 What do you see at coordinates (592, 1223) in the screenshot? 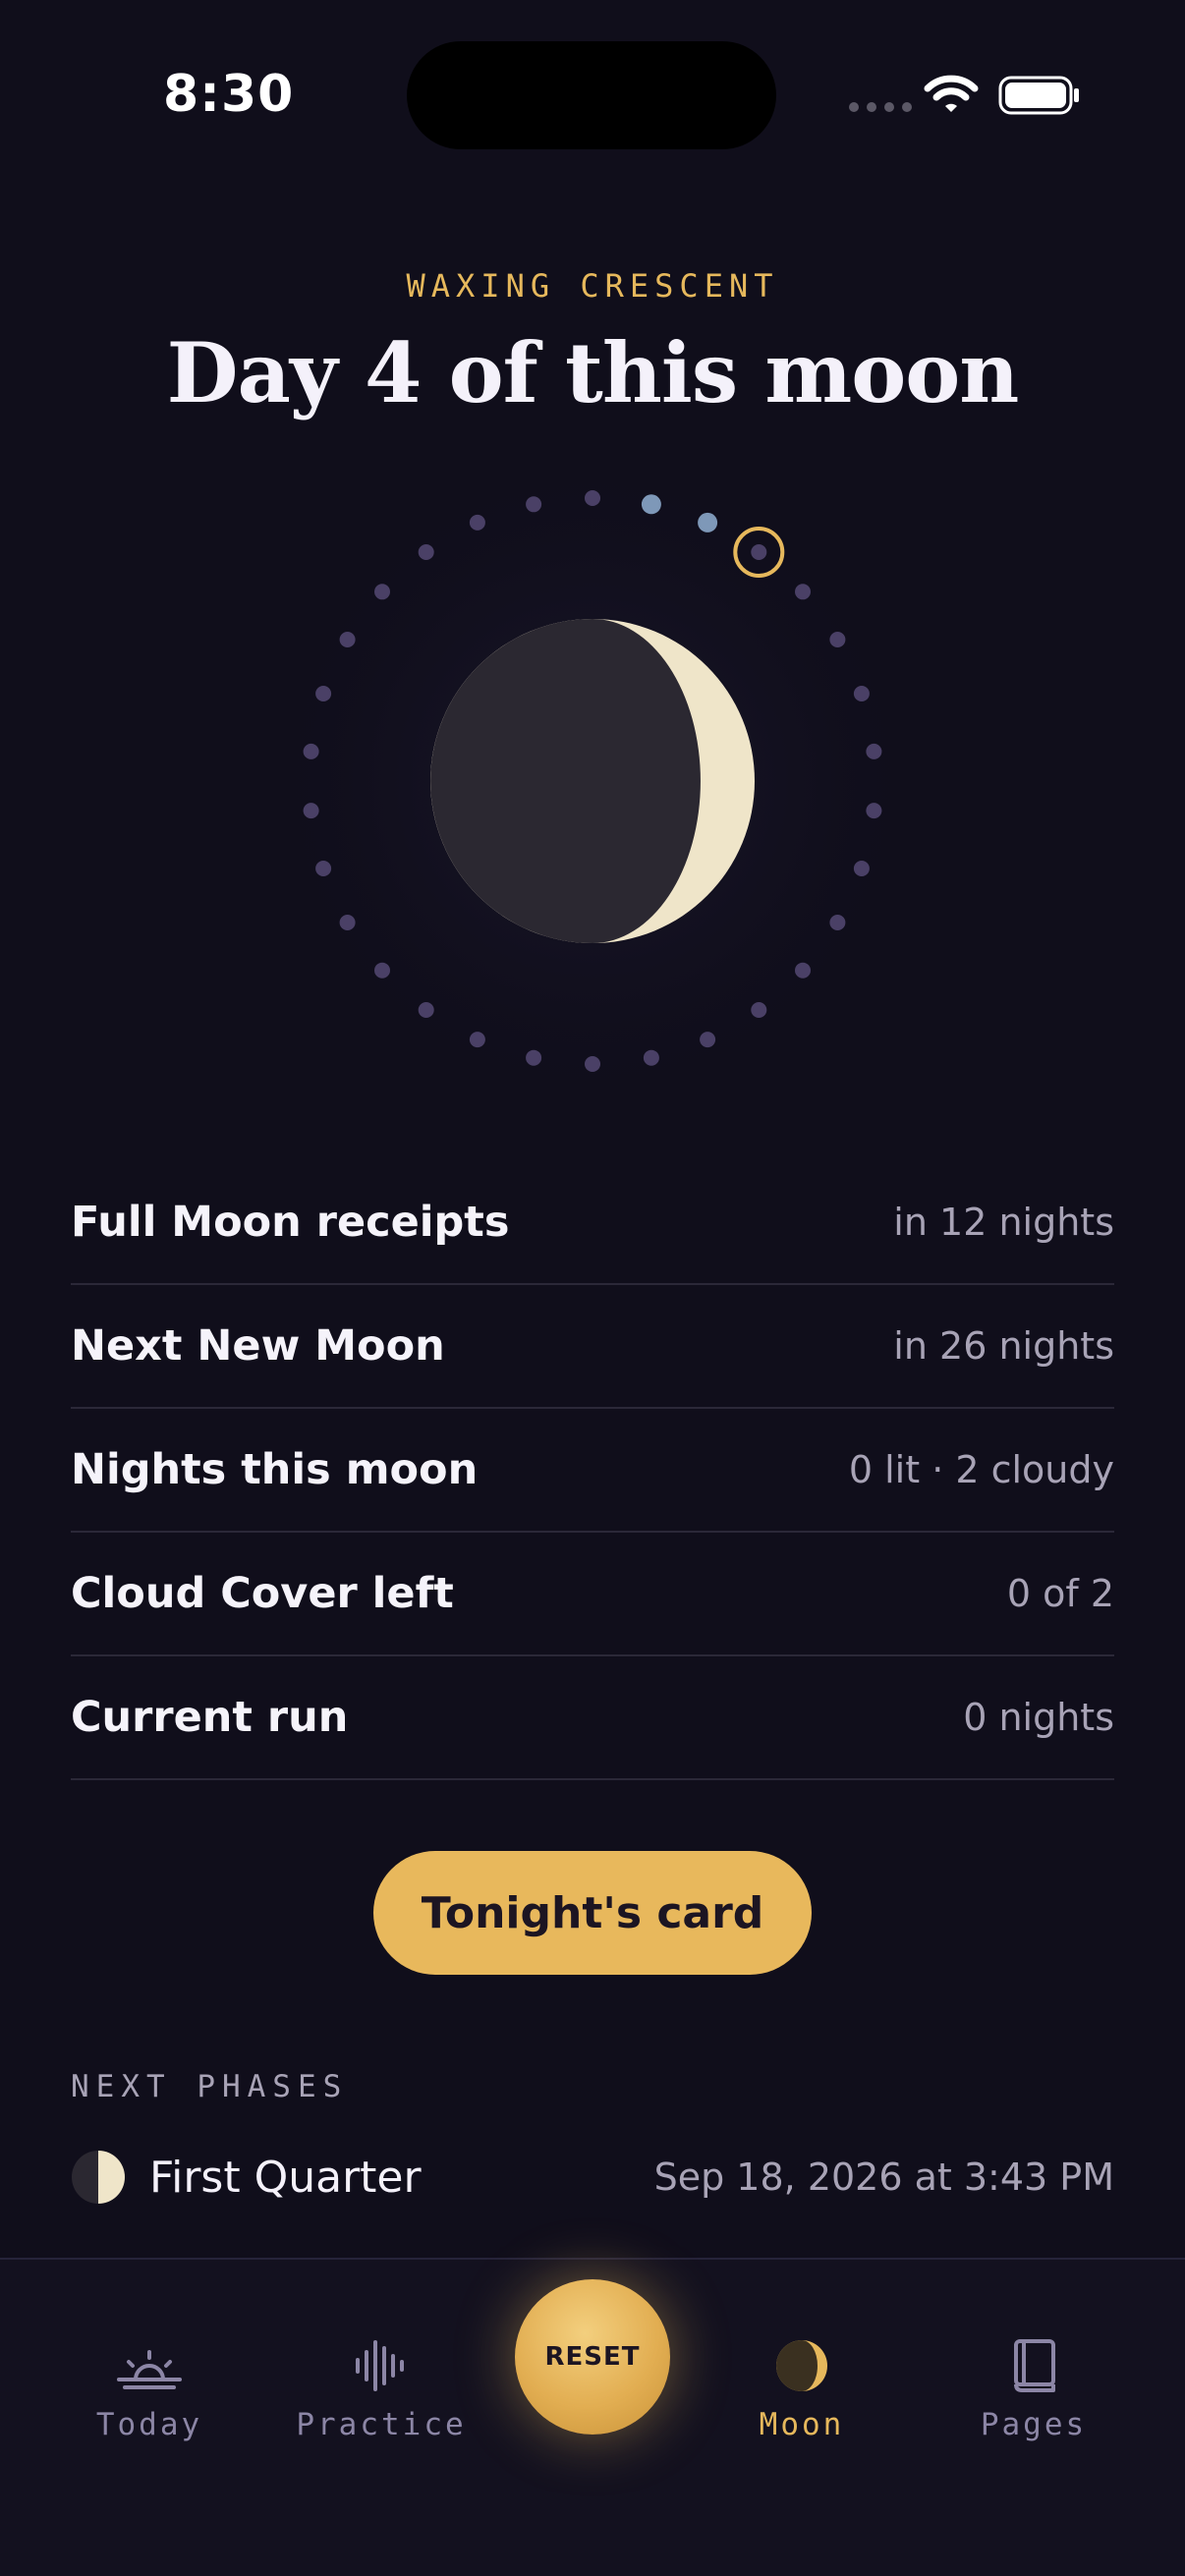
I see `info-row-full-moon: Full Moon receipts in 12 nights` at bounding box center [592, 1223].